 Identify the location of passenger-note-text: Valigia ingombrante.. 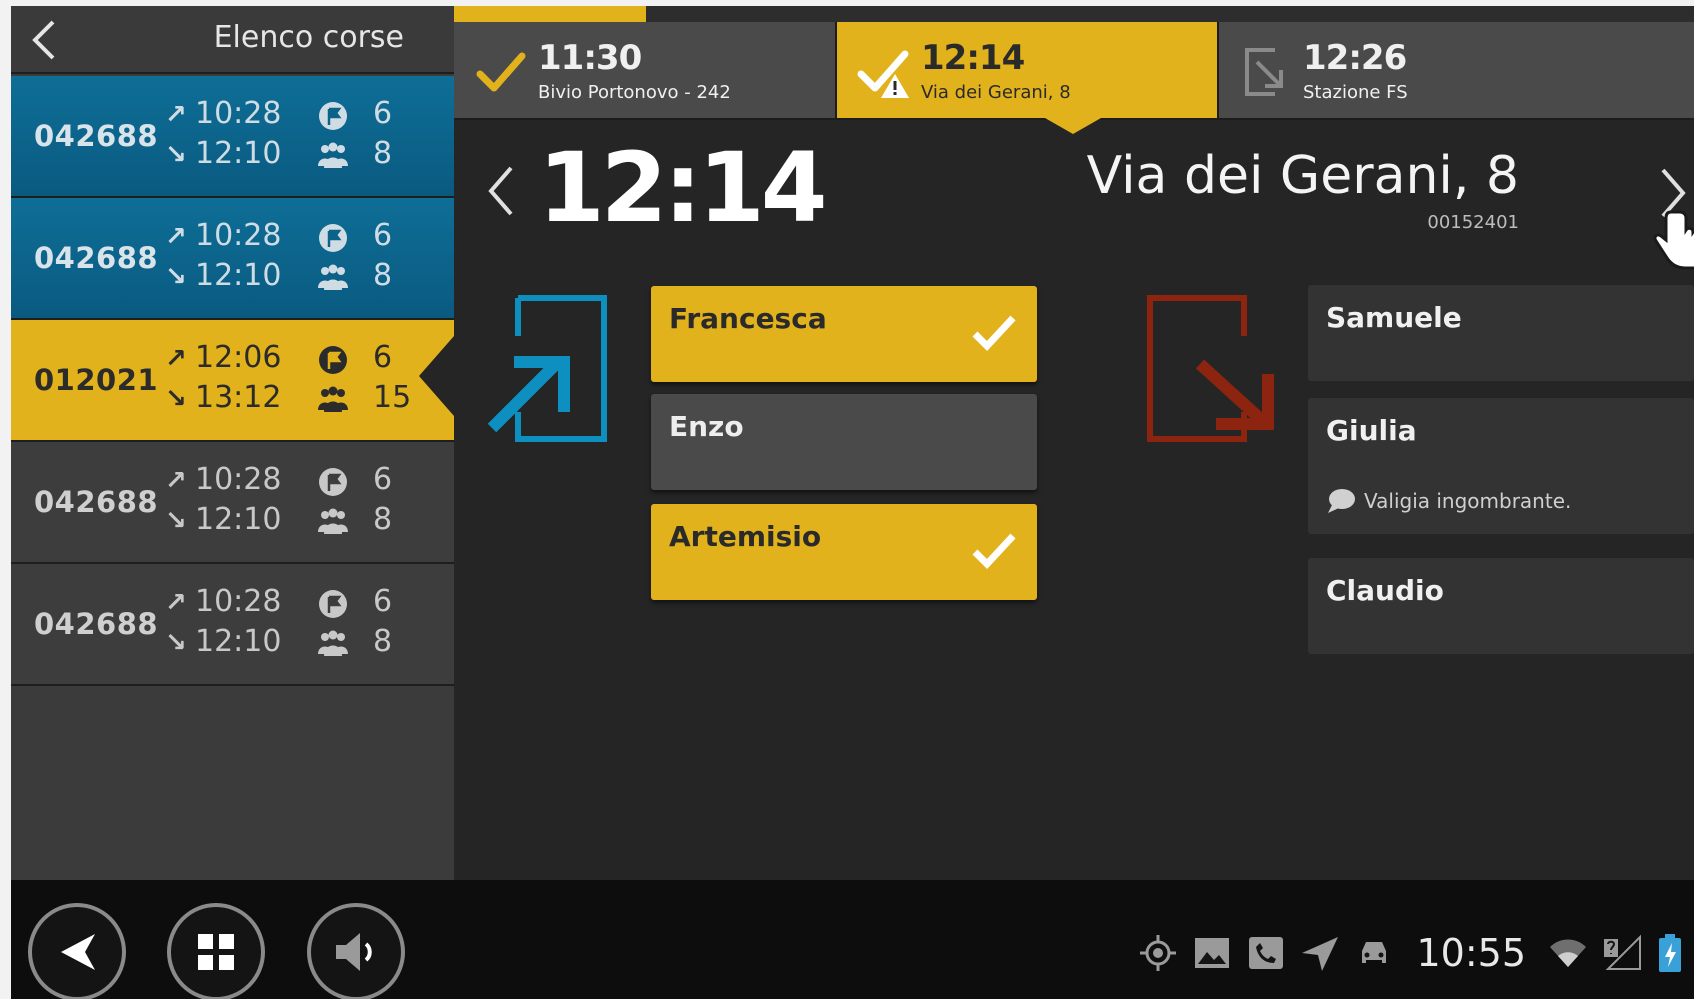
(1468, 501).